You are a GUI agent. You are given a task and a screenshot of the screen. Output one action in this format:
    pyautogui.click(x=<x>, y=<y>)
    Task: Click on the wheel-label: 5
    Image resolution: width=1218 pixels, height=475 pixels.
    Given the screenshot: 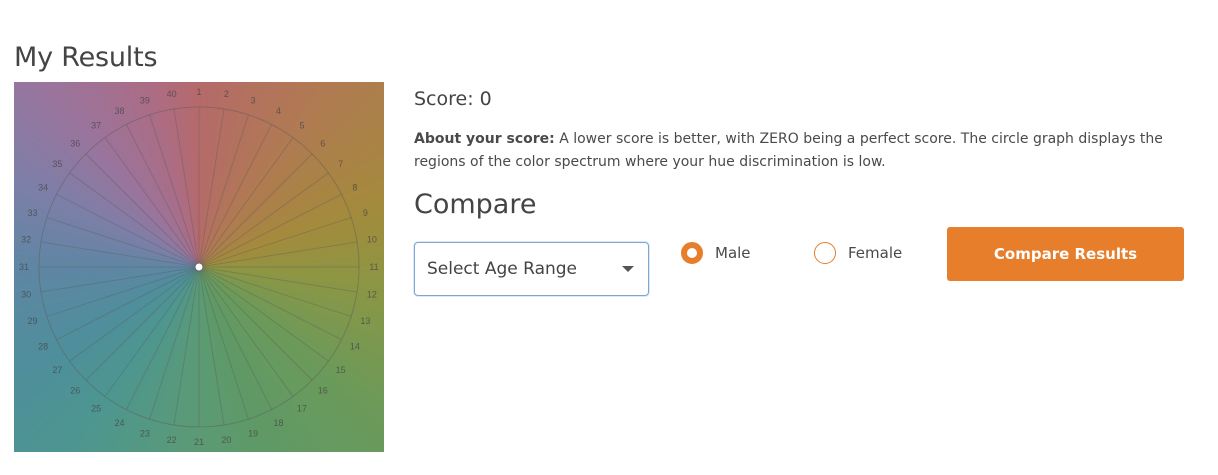 What is the action you would take?
    pyautogui.click(x=301, y=125)
    